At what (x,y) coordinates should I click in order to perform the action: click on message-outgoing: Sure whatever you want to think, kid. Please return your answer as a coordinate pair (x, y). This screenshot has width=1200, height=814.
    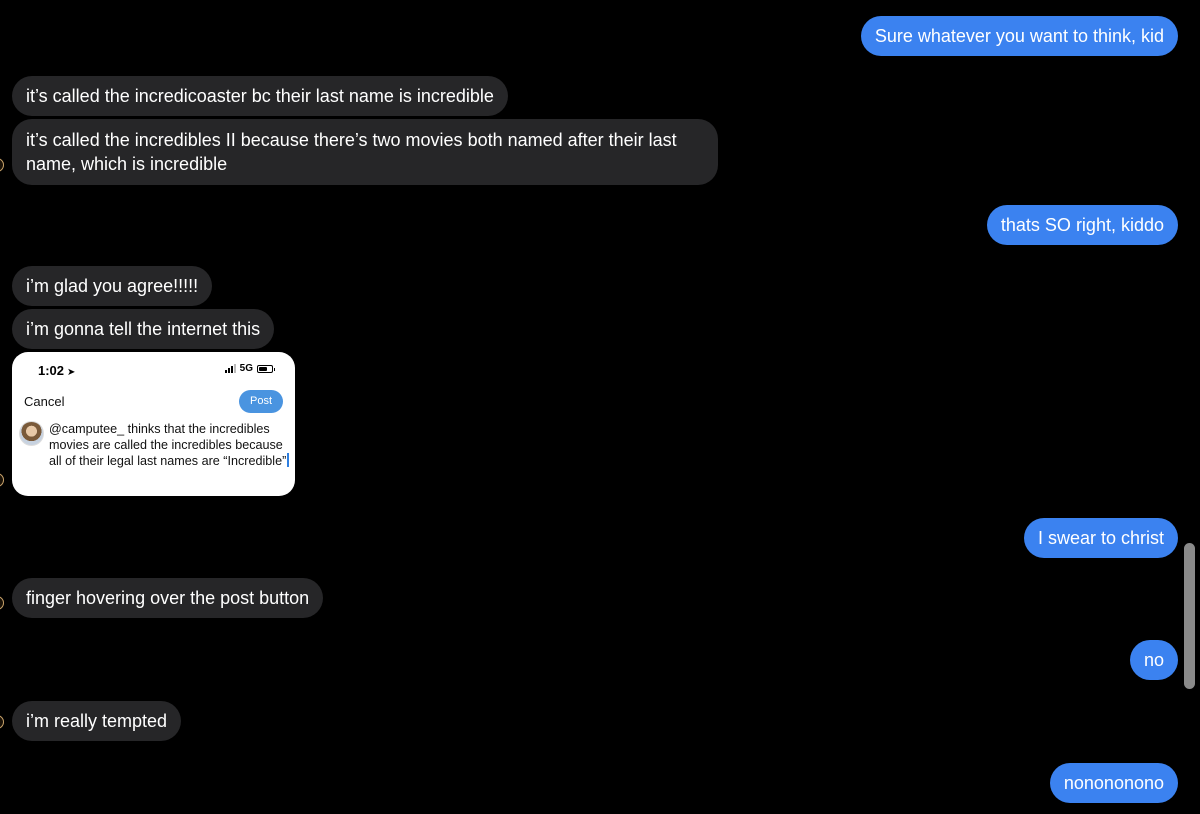
    Looking at the image, I should click on (1019, 36).